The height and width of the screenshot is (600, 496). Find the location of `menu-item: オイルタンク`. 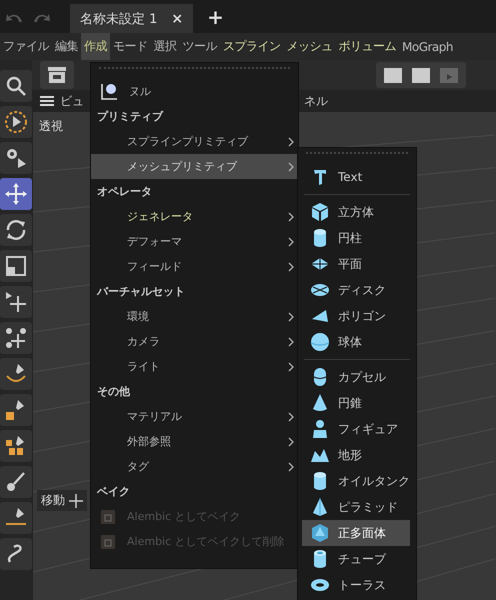

menu-item: オイルタンク is located at coordinates (356, 481).